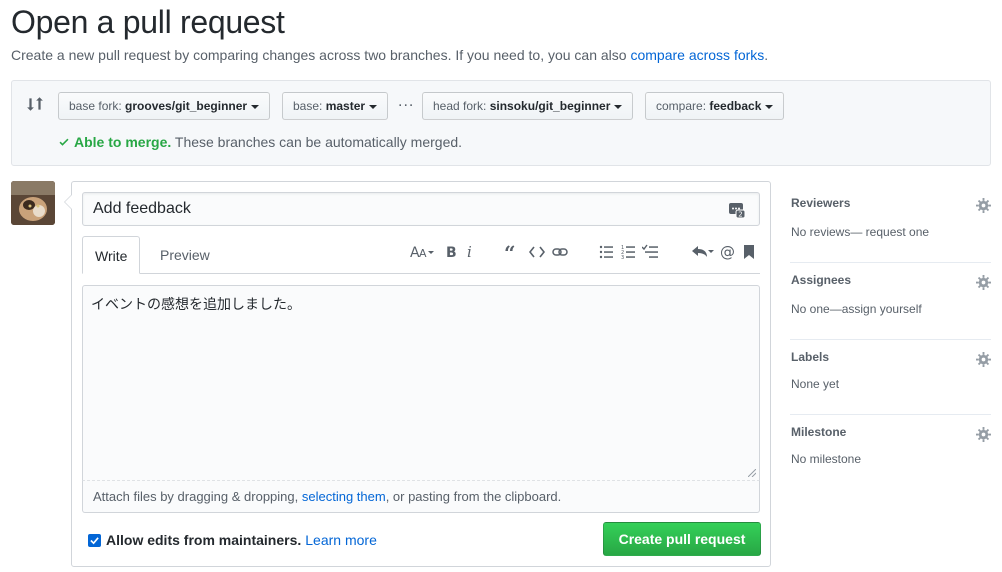  Describe the element at coordinates (682, 539) in the screenshot. I see `create-pull-request-button: Create pull request` at that location.